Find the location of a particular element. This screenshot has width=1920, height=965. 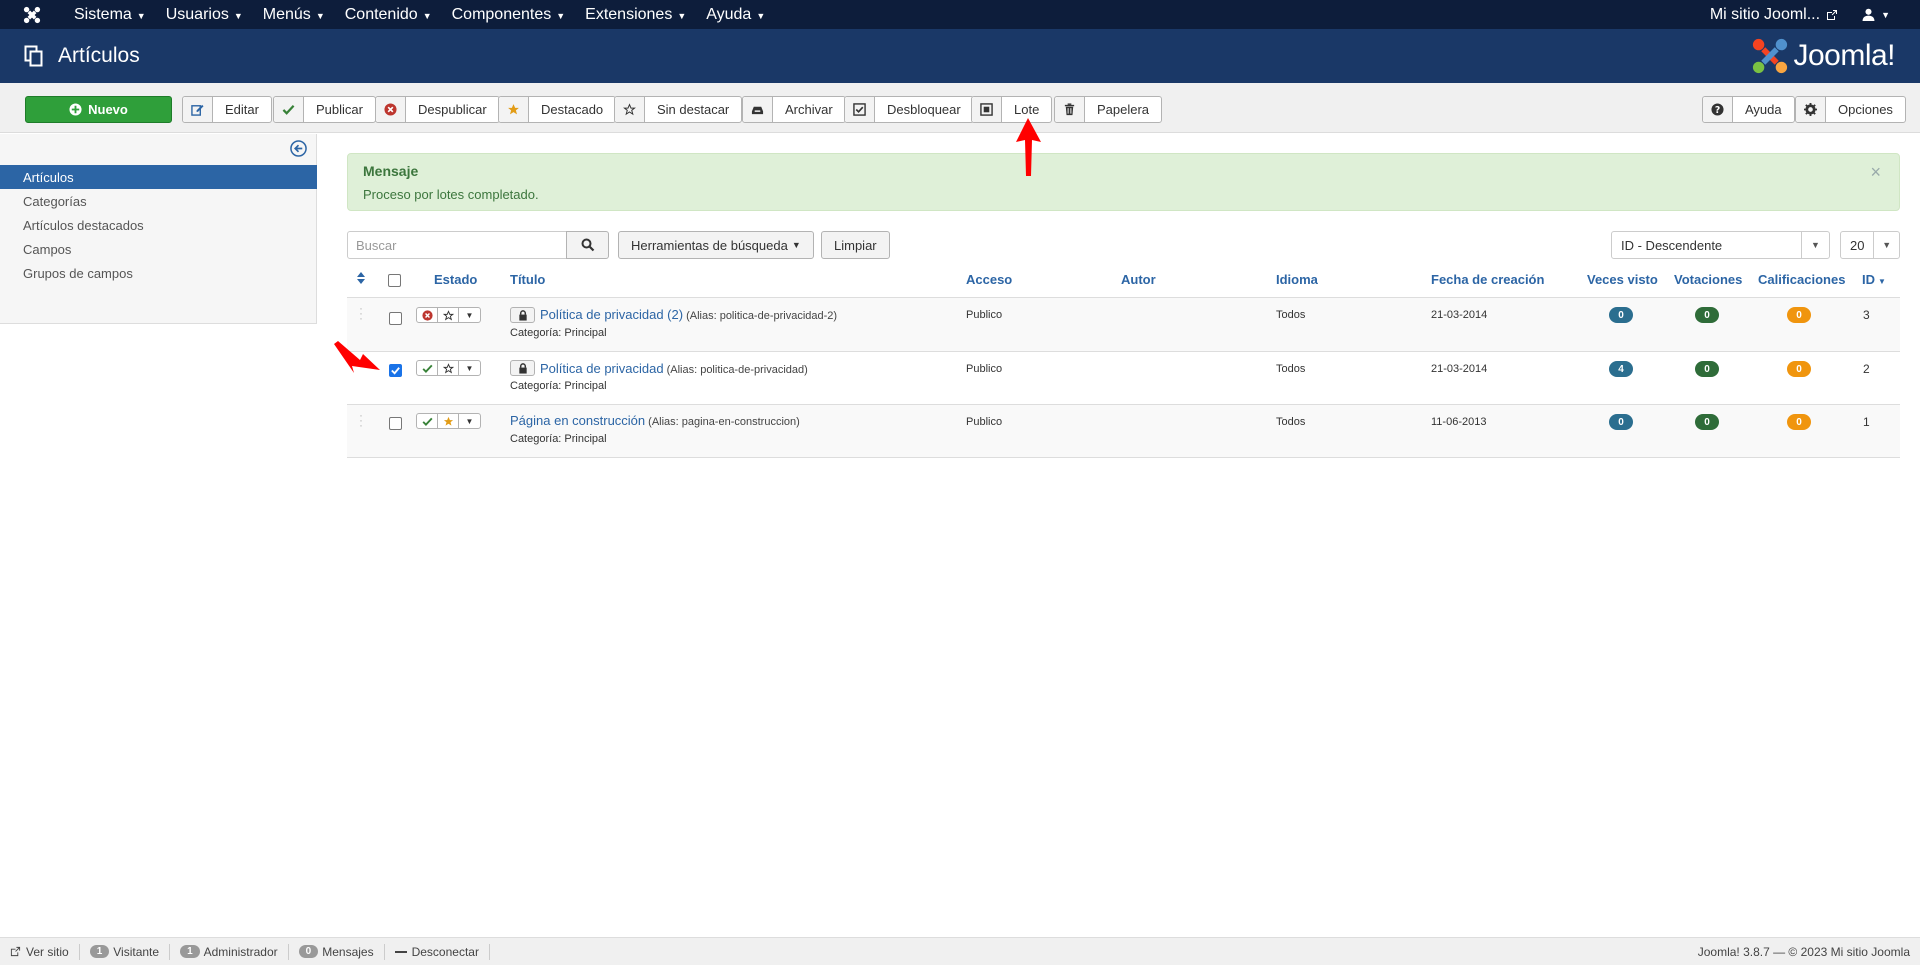

menu-sistema: Sistema ▼ is located at coordinates (110, 15).